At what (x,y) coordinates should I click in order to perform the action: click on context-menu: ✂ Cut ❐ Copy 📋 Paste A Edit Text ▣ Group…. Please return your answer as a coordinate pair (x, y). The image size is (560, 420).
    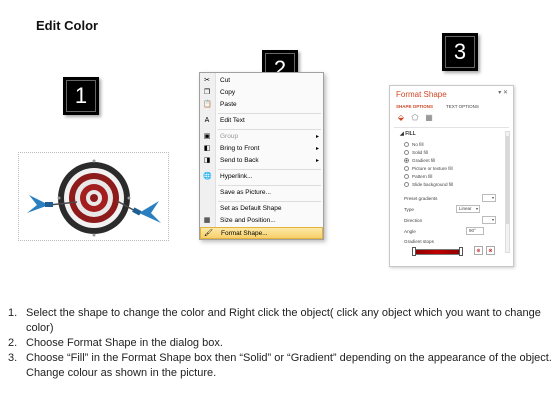
    Looking at the image, I should click on (261, 156).